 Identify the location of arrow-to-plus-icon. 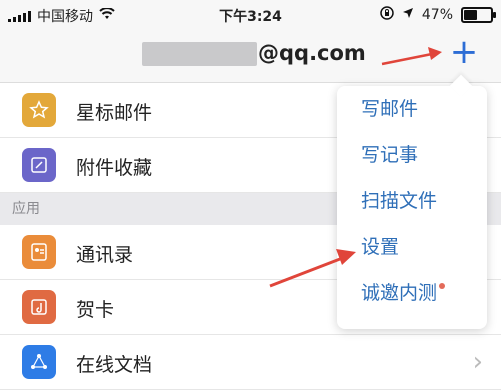
(411, 56).